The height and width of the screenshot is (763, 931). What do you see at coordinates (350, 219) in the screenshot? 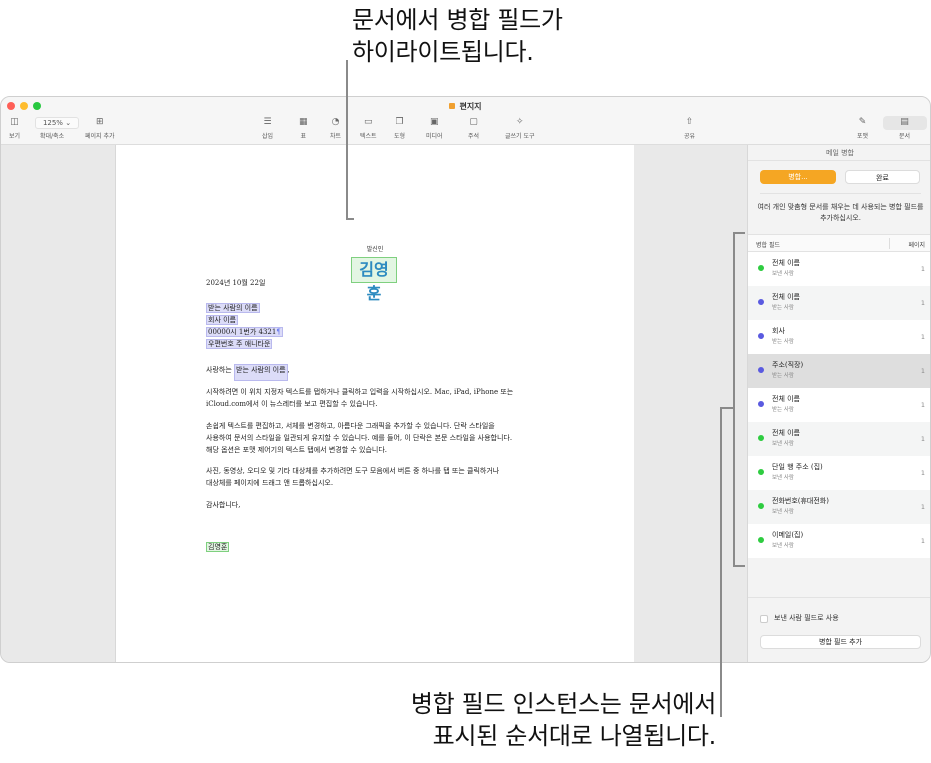
I see `callout-top-leader-tick` at bounding box center [350, 219].